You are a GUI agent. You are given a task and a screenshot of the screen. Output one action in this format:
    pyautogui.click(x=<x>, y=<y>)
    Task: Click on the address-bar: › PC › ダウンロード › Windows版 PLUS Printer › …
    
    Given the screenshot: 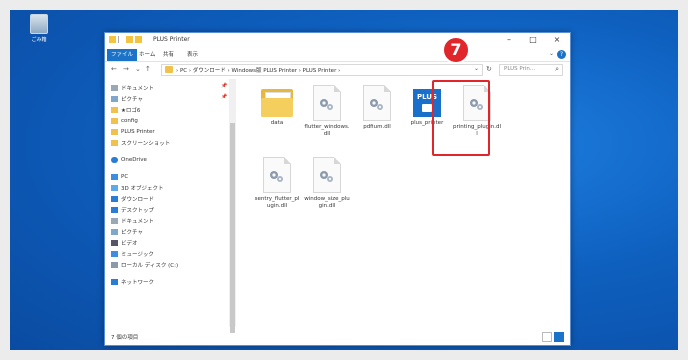 What is the action you would take?
    pyautogui.click(x=322, y=70)
    